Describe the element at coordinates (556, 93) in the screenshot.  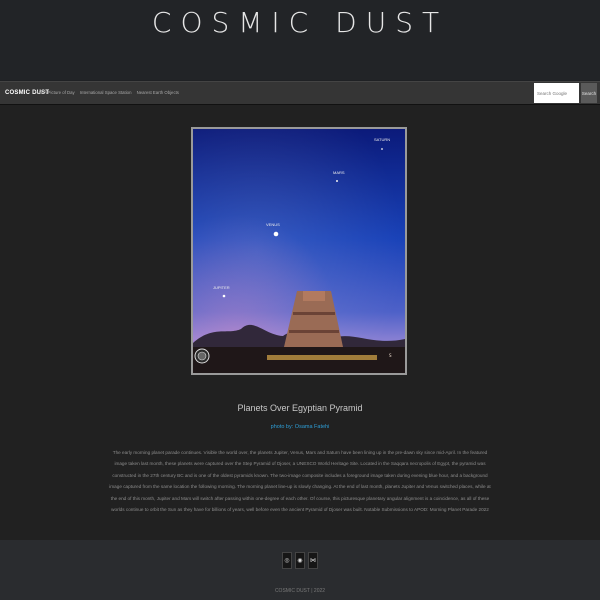
I see `search-input` at that location.